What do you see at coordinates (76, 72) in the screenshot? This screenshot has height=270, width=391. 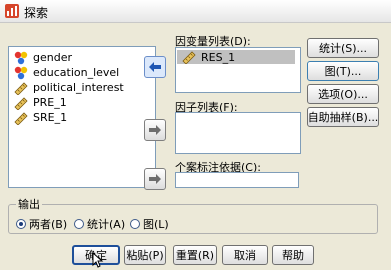 I see `variable-name: education_level` at bounding box center [76, 72].